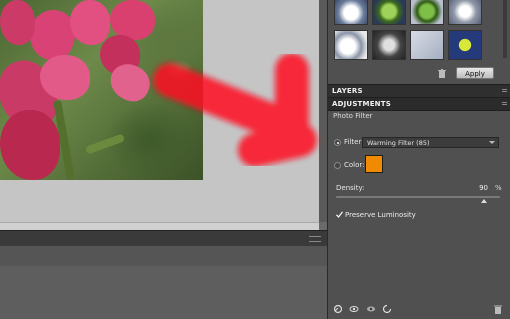 The image size is (510, 319). I want to click on layers-panel-header: LAYERS, so click(419, 91).